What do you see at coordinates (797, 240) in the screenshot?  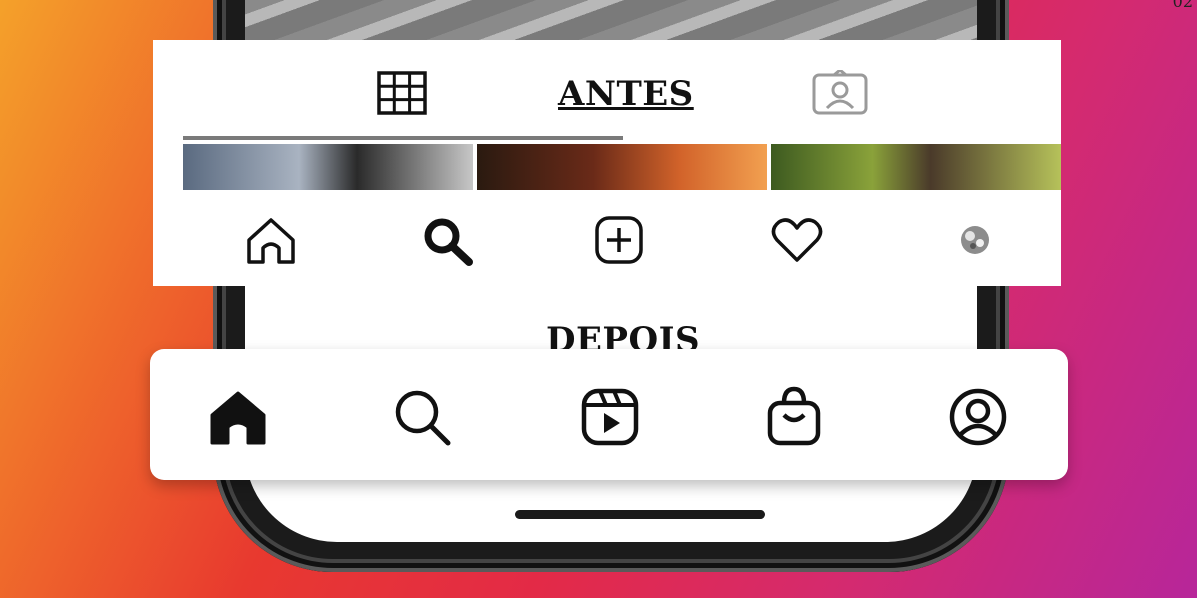 I see `heart-icon` at bounding box center [797, 240].